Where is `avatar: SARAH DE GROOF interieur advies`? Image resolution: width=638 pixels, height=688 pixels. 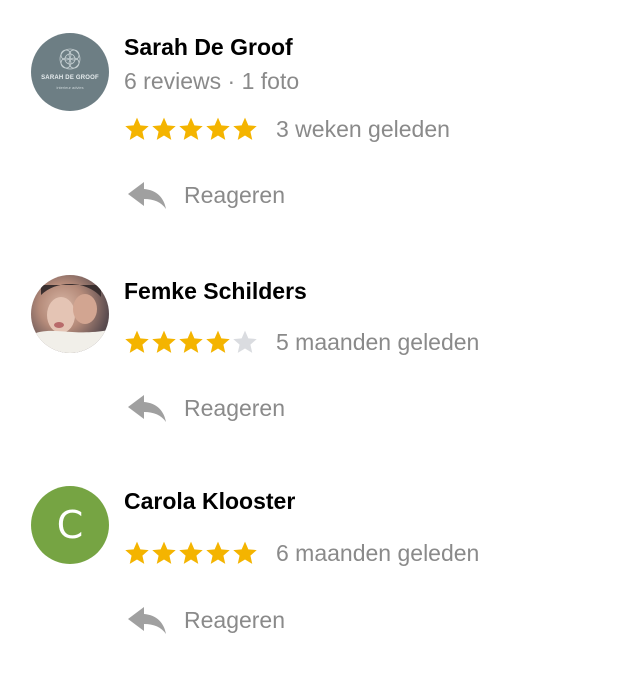
avatar: SARAH DE GROOF interieur advies is located at coordinates (70, 72).